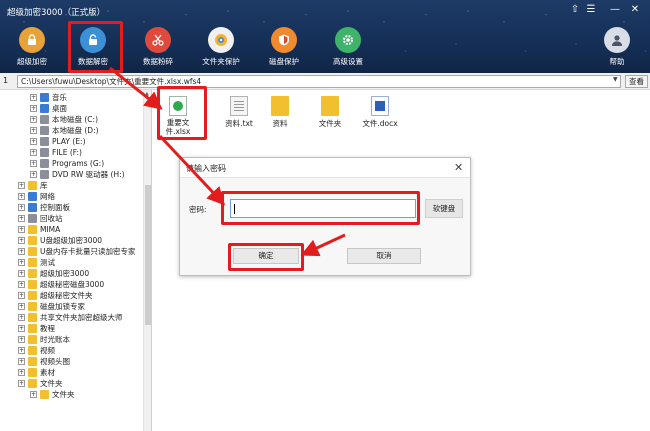  Describe the element at coordinates (47, 262) in the screenshot. I see `tree-item-label: 测试` at that location.